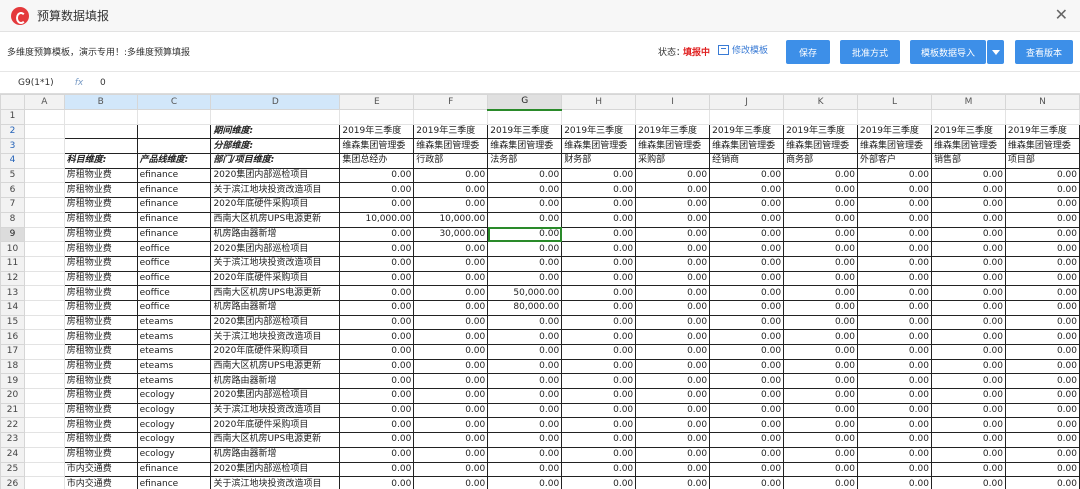  What do you see at coordinates (870, 52) in the screenshot?
I see `approve-method-button: 批准方式` at bounding box center [870, 52].